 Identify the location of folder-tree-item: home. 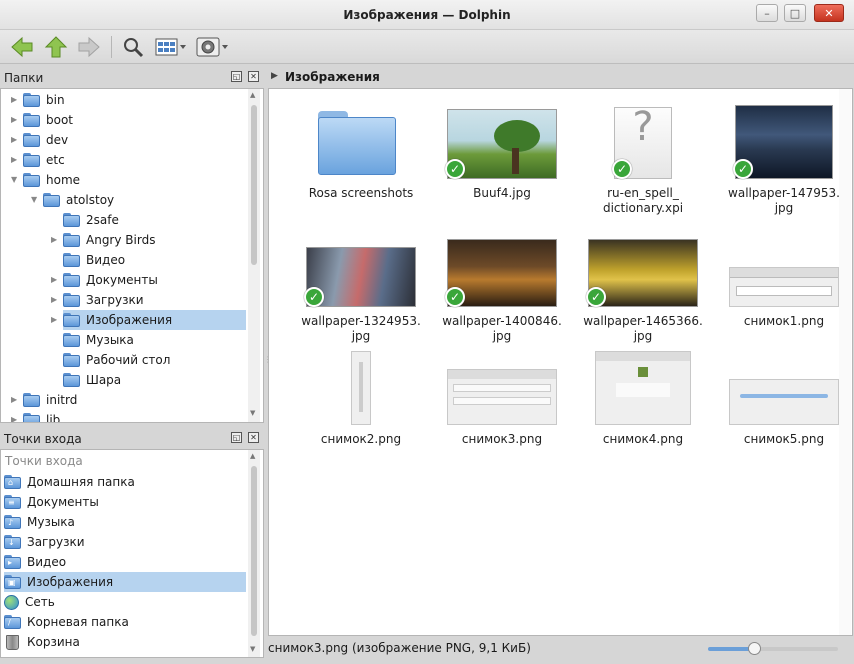
(51, 180).